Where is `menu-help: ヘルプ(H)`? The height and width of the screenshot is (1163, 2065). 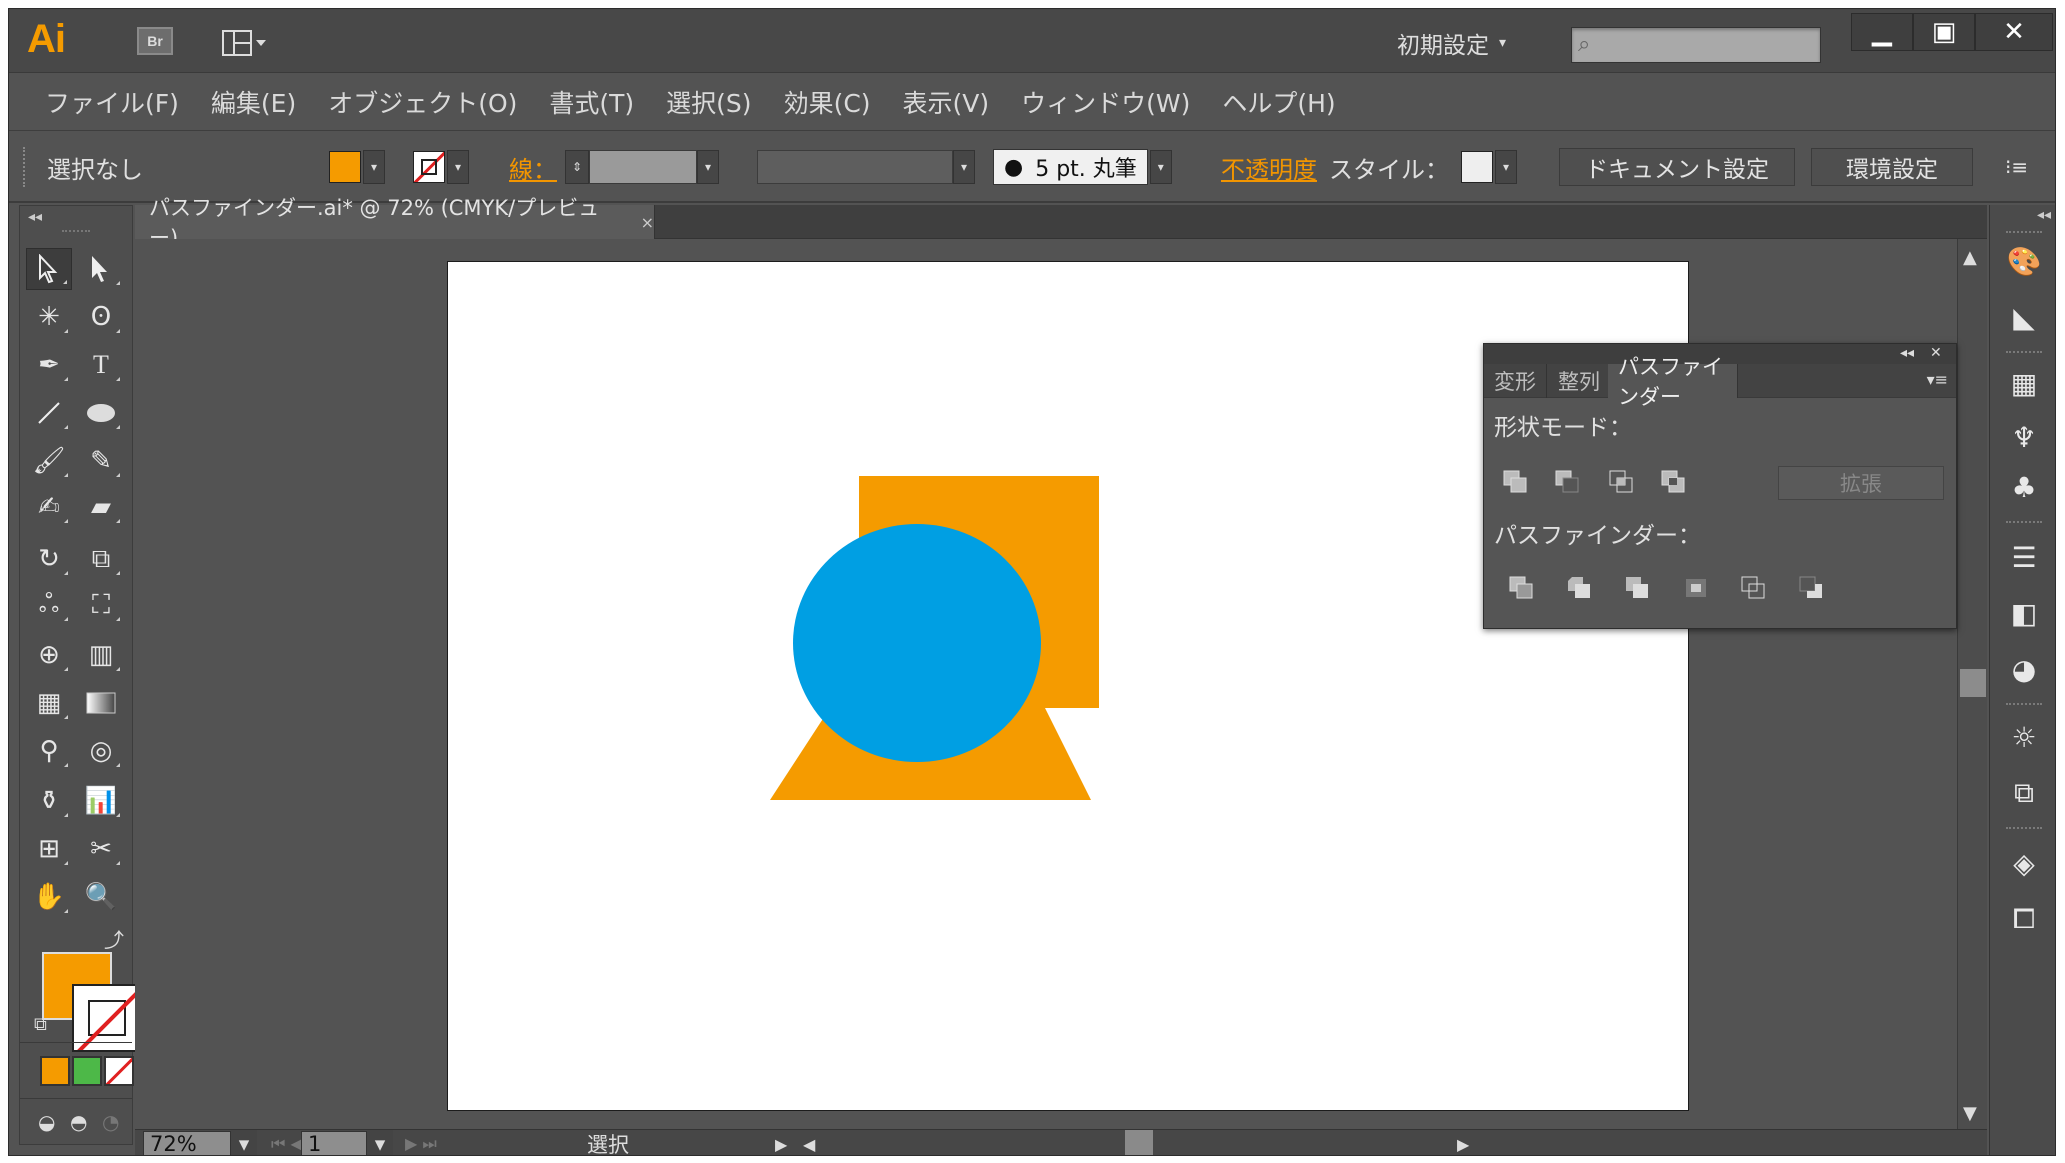
menu-help: ヘルプ(H) is located at coordinates (1278, 102).